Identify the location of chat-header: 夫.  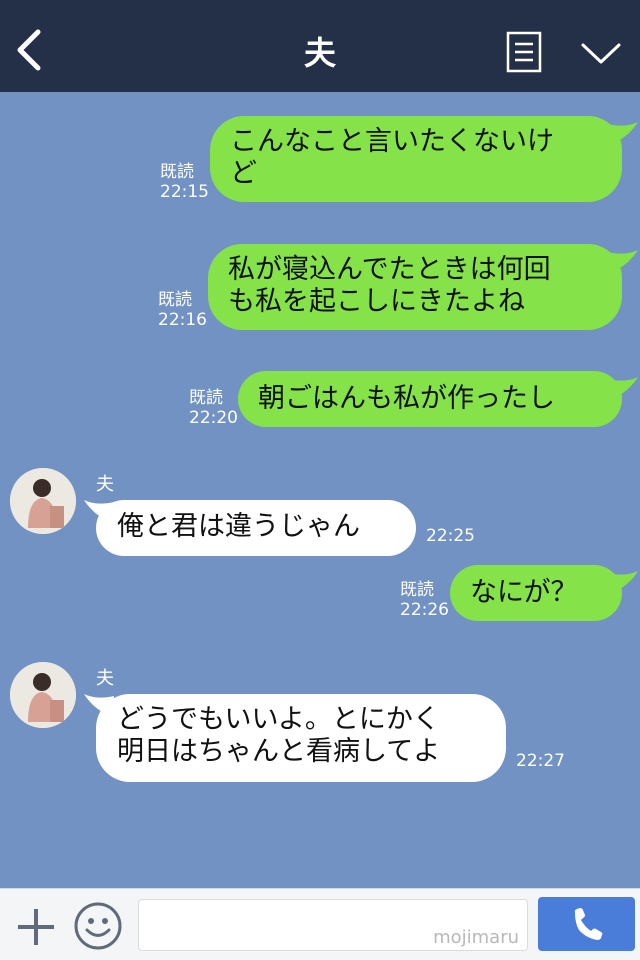
(320, 46).